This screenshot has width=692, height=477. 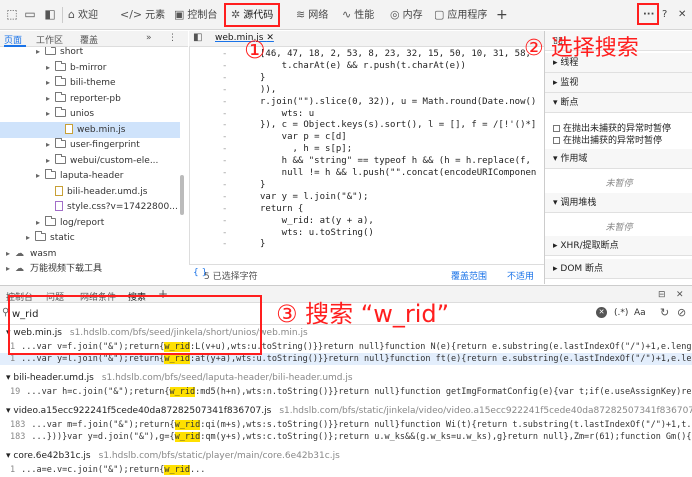 What do you see at coordinates (182, 195) in the screenshot?
I see `tree-scrollbar` at bounding box center [182, 195].